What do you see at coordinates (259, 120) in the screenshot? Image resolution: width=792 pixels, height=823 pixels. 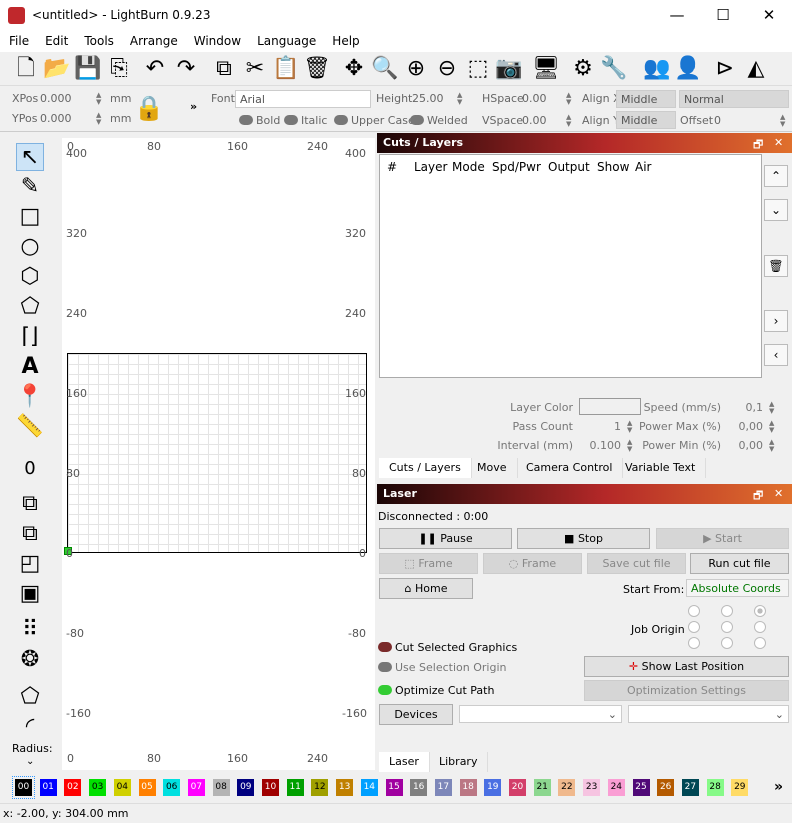 I see `bold-toggle: Bold` at bounding box center [259, 120].